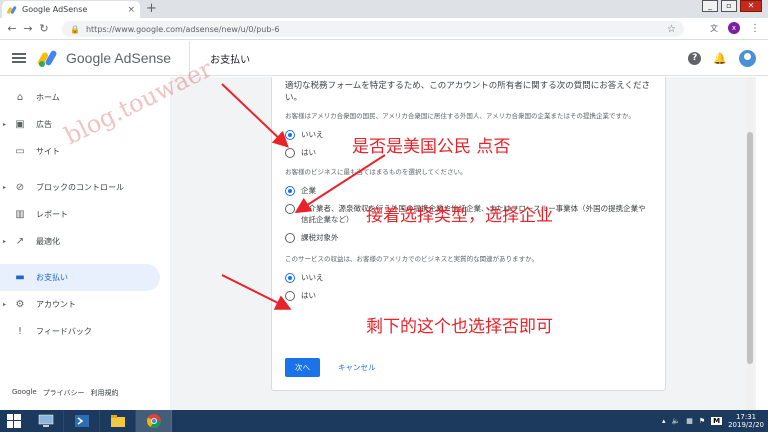 This screenshot has width=768, height=432. I want to click on server-manager-icon, so click(46, 421).